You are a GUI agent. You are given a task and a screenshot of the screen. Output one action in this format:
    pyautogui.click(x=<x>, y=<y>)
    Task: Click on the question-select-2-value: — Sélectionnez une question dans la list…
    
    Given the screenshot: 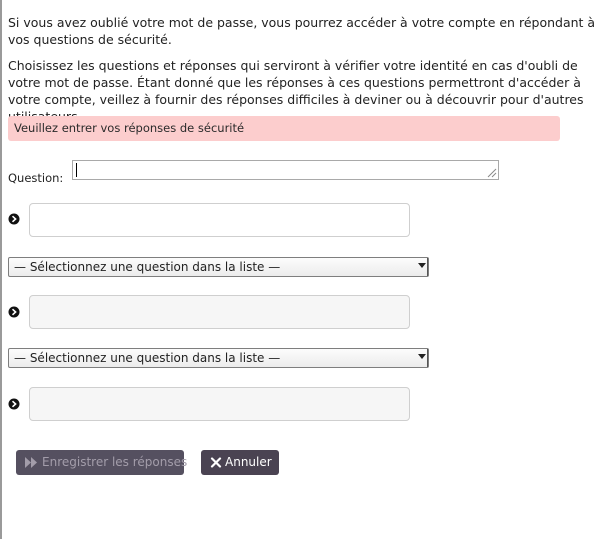 What is the action you would take?
    pyautogui.click(x=147, y=267)
    